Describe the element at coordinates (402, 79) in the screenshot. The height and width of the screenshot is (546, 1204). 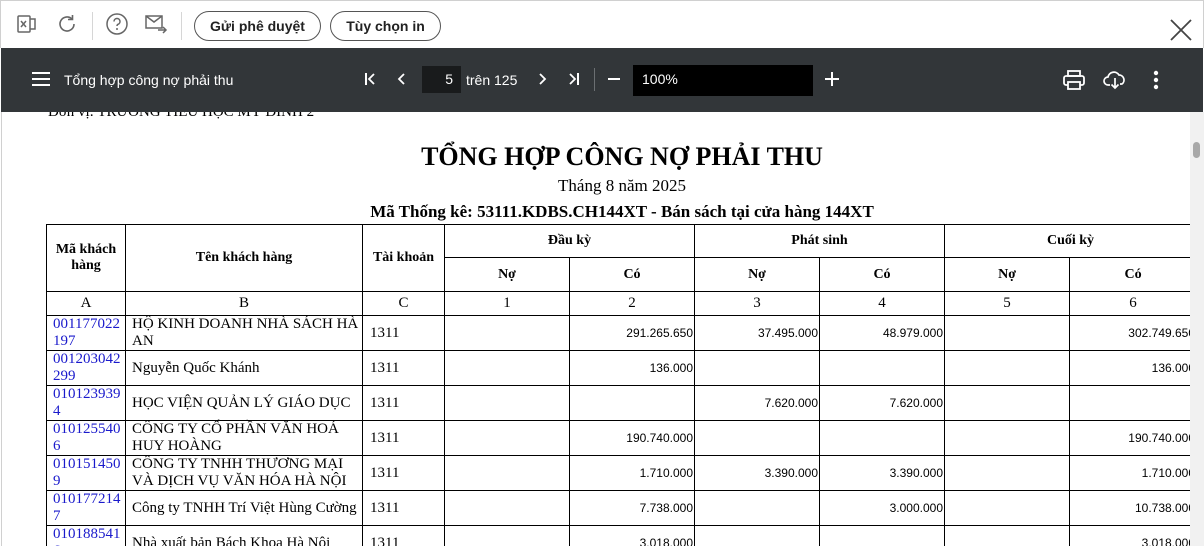
I see `prev-page-icon` at that location.